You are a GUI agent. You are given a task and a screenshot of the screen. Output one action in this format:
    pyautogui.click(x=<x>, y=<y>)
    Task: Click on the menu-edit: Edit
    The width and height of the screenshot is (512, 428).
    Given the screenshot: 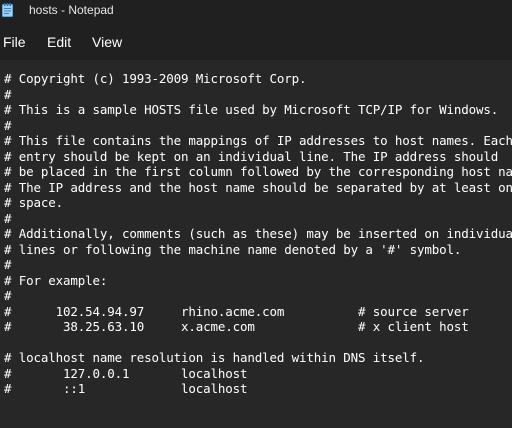 What is the action you would take?
    pyautogui.click(x=59, y=42)
    